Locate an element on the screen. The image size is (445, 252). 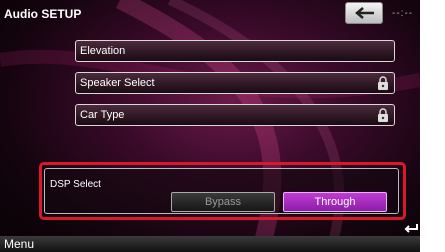
dsp-select-label: DSP Select is located at coordinates (75, 184).